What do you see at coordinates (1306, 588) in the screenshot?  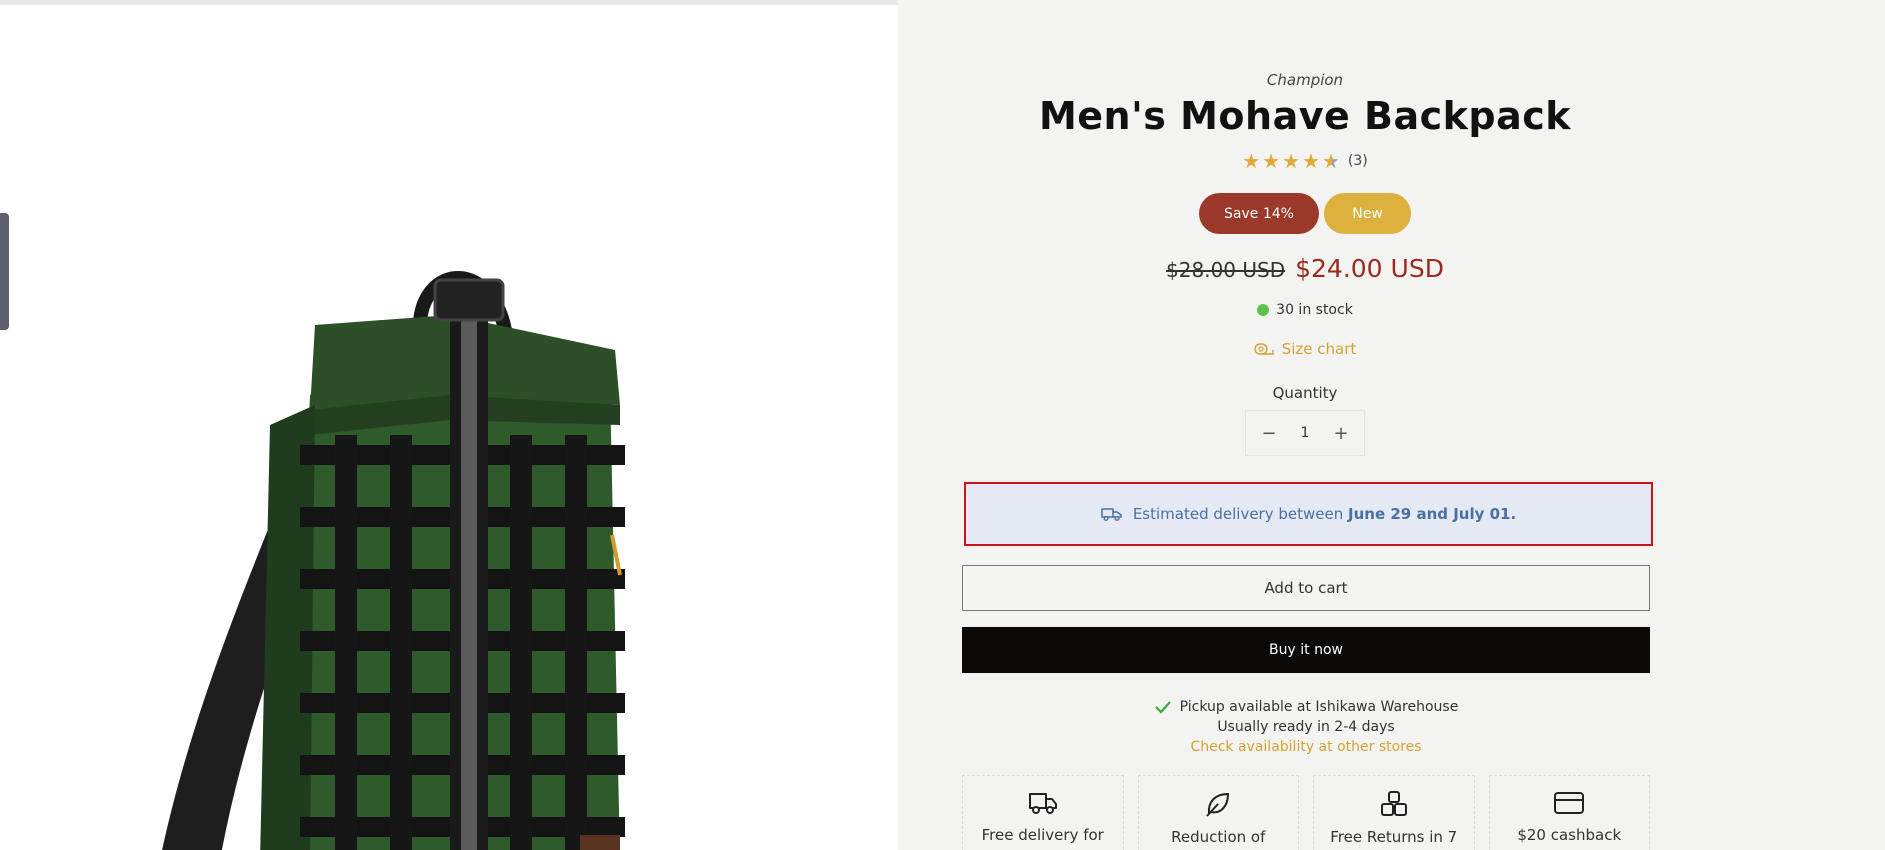 I see `add-to-cart-button: Add to cart` at bounding box center [1306, 588].